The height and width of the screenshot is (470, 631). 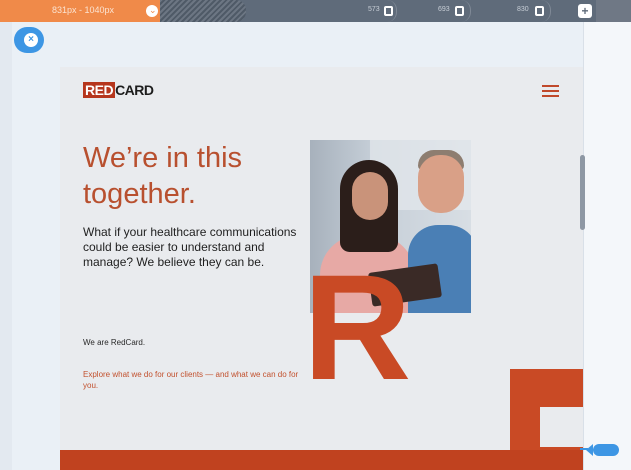 I want to click on logo-card-part: CARD, so click(x=134, y=90).